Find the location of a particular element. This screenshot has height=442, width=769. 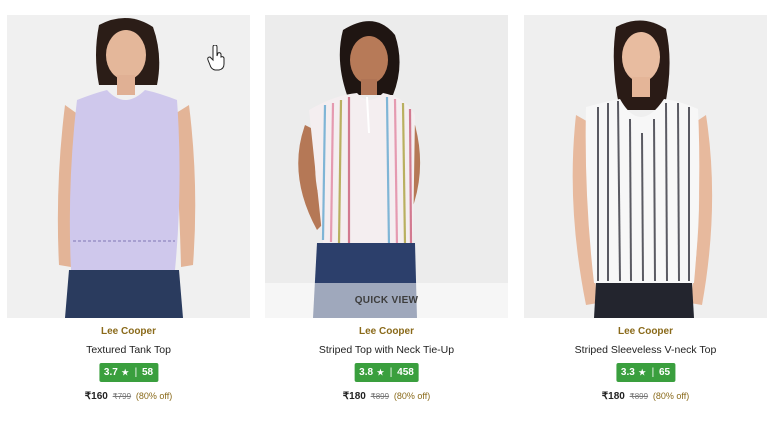

product-title: Striped Sleeveless V-neck Top is located at coordinates (645, 350).